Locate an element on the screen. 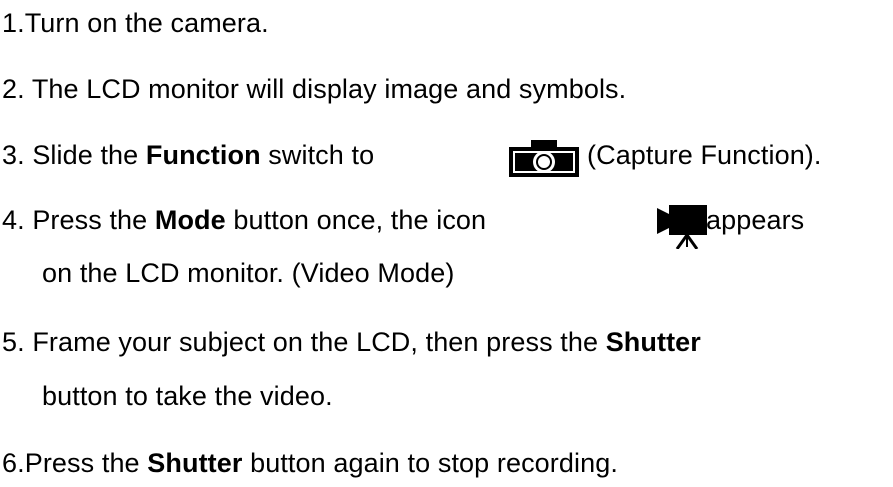  step-3: 3. Slide the Function switch to is located at coordinates (188, 155).